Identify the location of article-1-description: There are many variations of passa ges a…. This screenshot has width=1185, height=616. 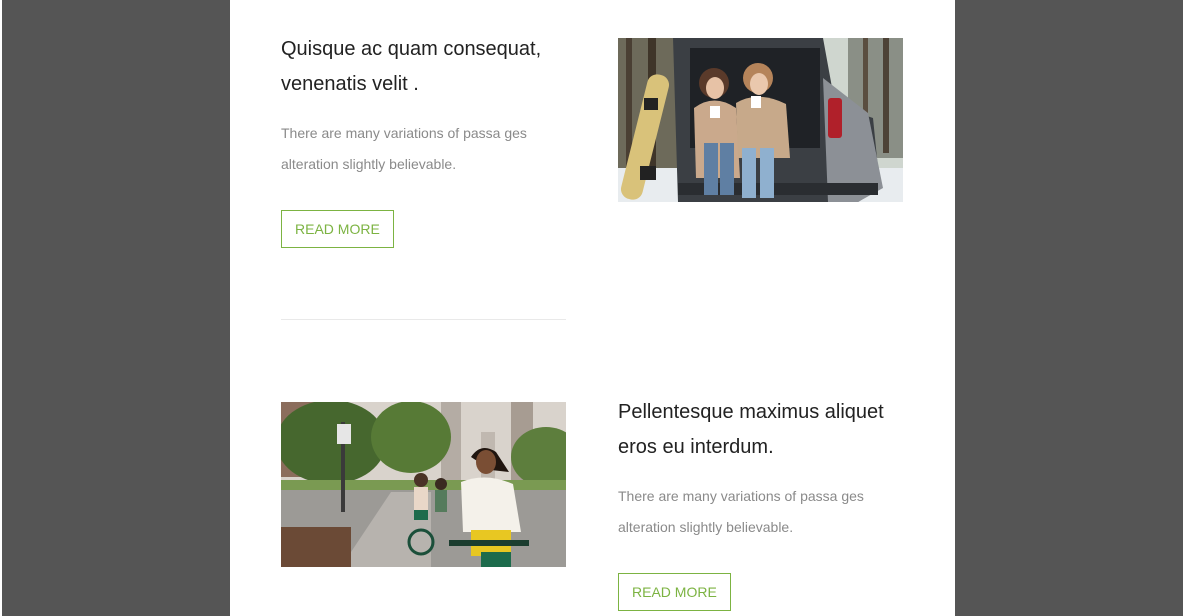
(404, 148).